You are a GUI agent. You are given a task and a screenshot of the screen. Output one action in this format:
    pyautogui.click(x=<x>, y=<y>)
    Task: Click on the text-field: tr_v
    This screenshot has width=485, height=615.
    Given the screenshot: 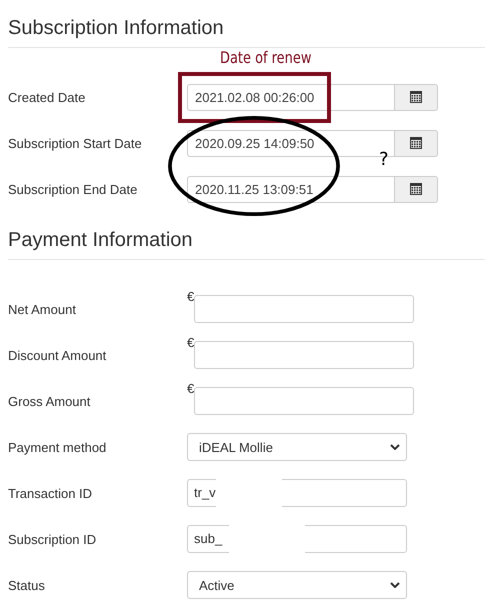 What is the action you would take?
    pyautogui.click(x=297, y=493)
    